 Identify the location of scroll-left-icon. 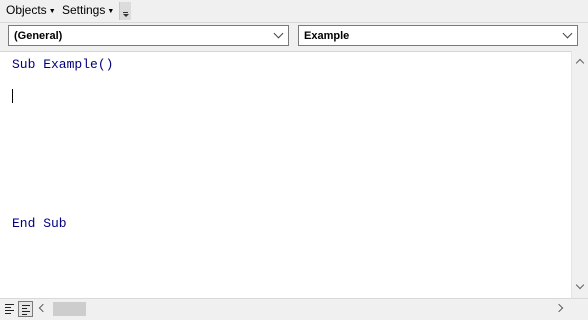
(43, 308).